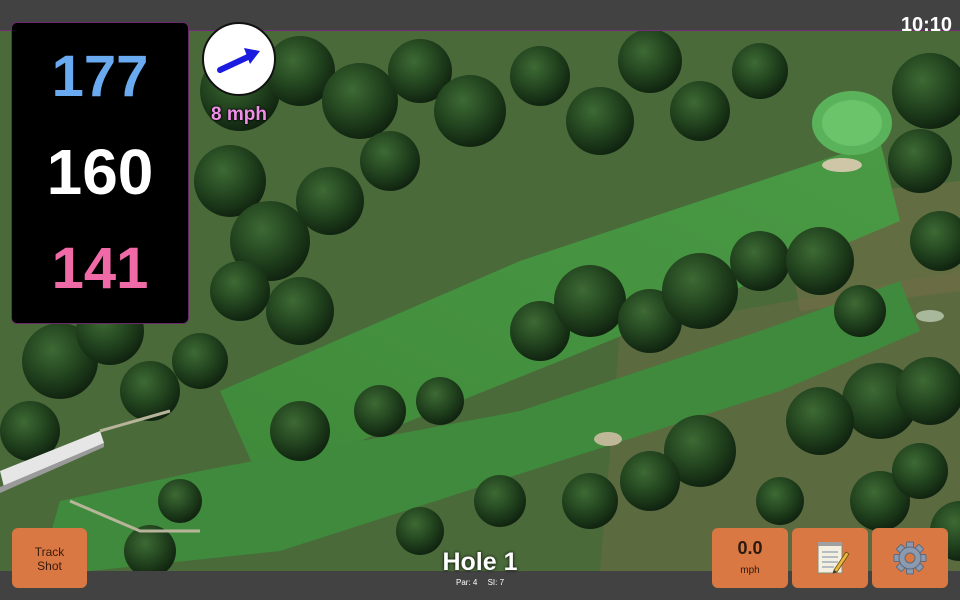 This screenshot has width=960, height=600. I want to click on speed-value: 0.0, so click(750, 548).